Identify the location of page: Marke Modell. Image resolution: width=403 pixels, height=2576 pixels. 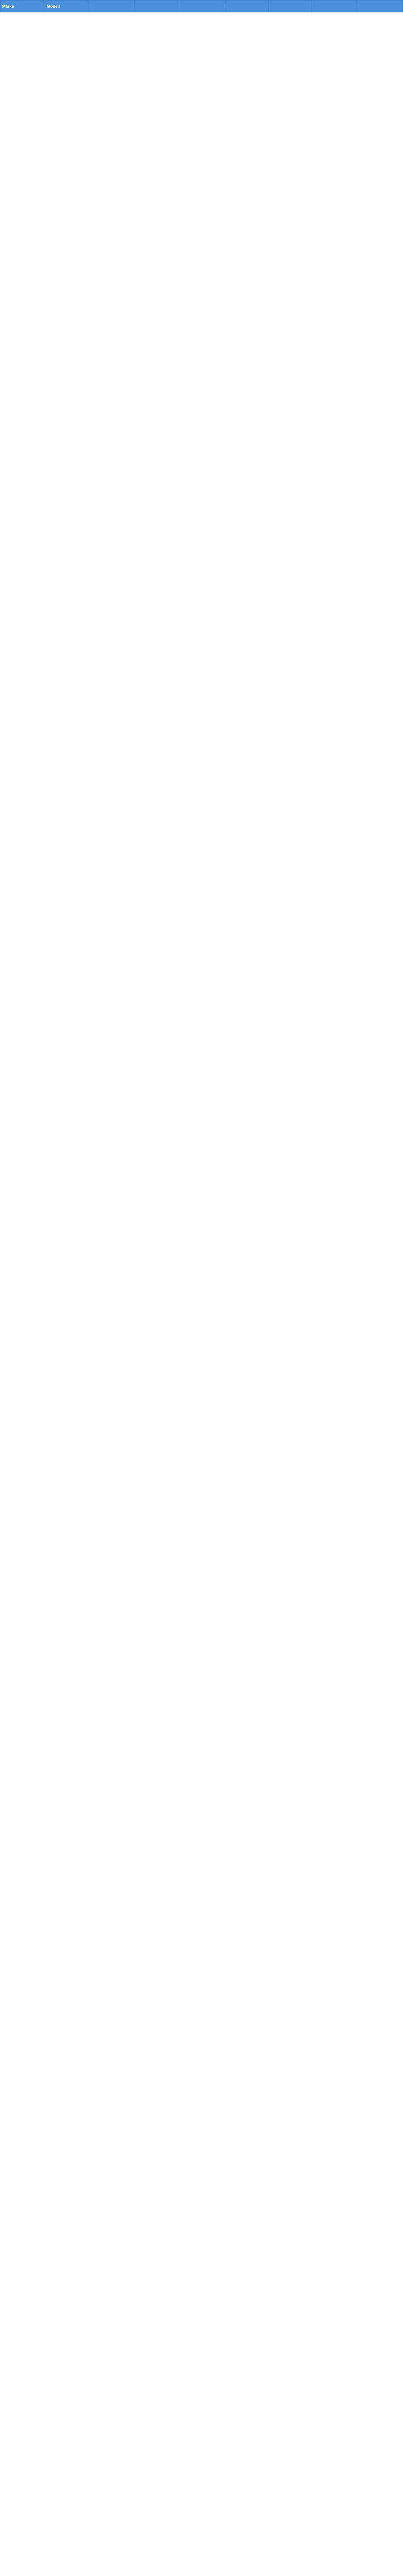
(202, 6).